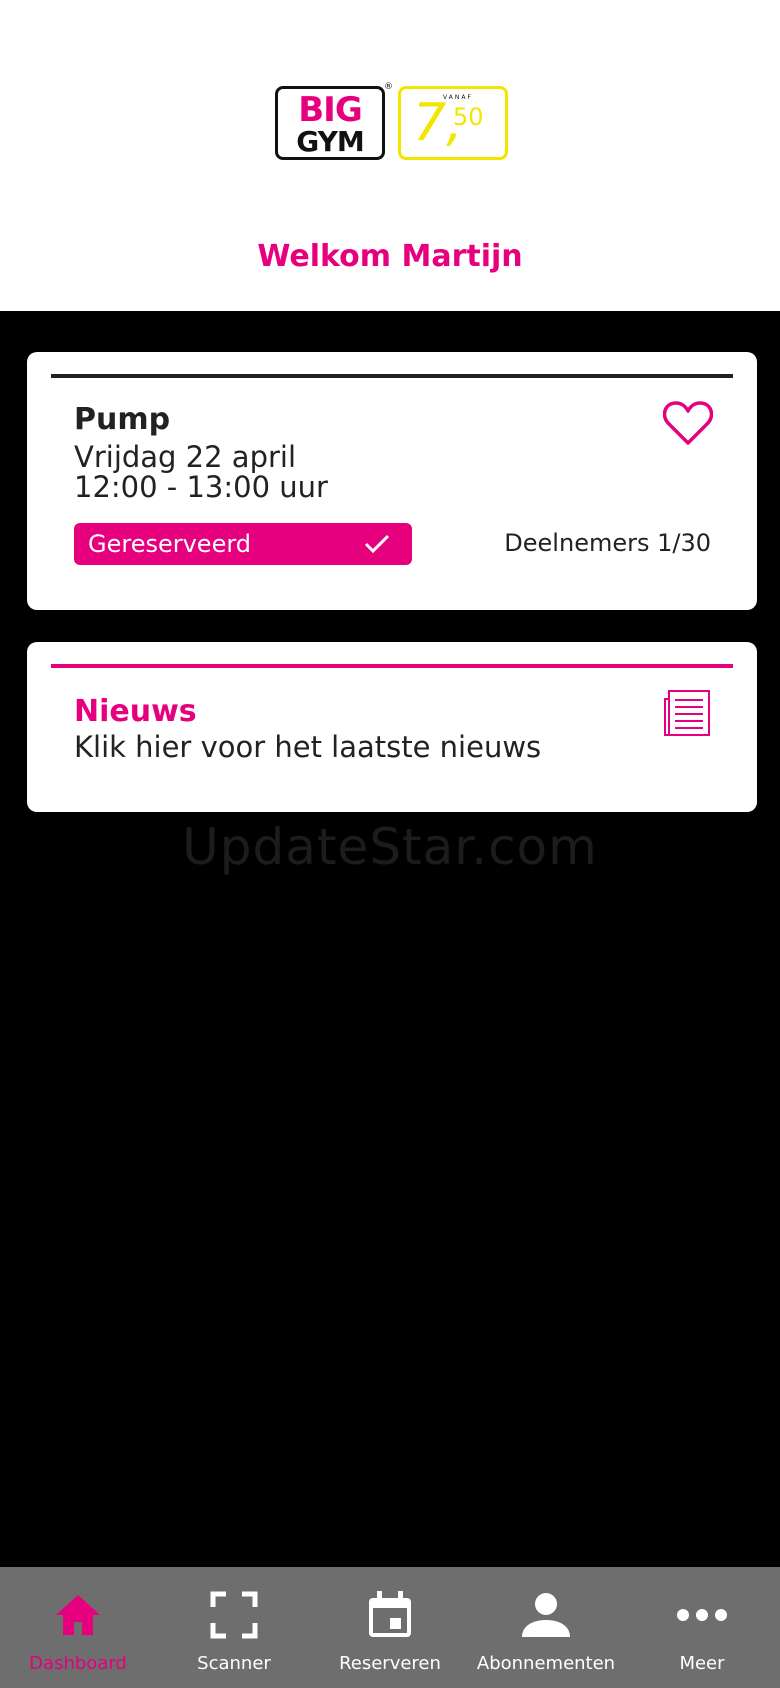  I want to click on class-title: Pump, so click(122, 419).